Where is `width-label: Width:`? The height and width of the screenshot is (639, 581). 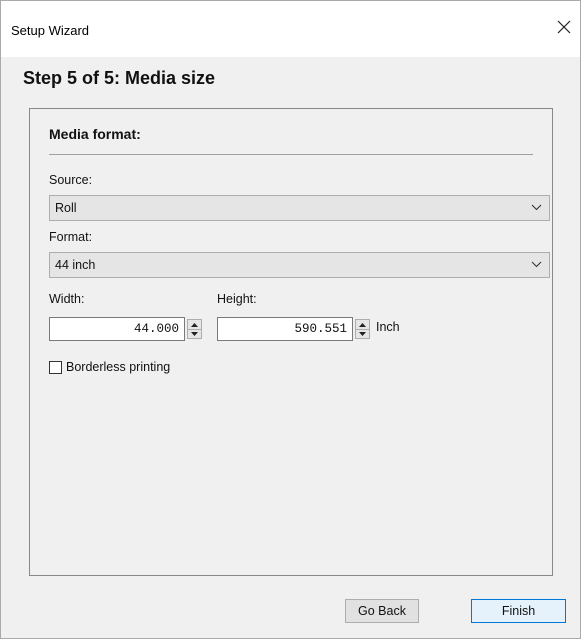 width-label: Width: is located at coordinates (67, 299).